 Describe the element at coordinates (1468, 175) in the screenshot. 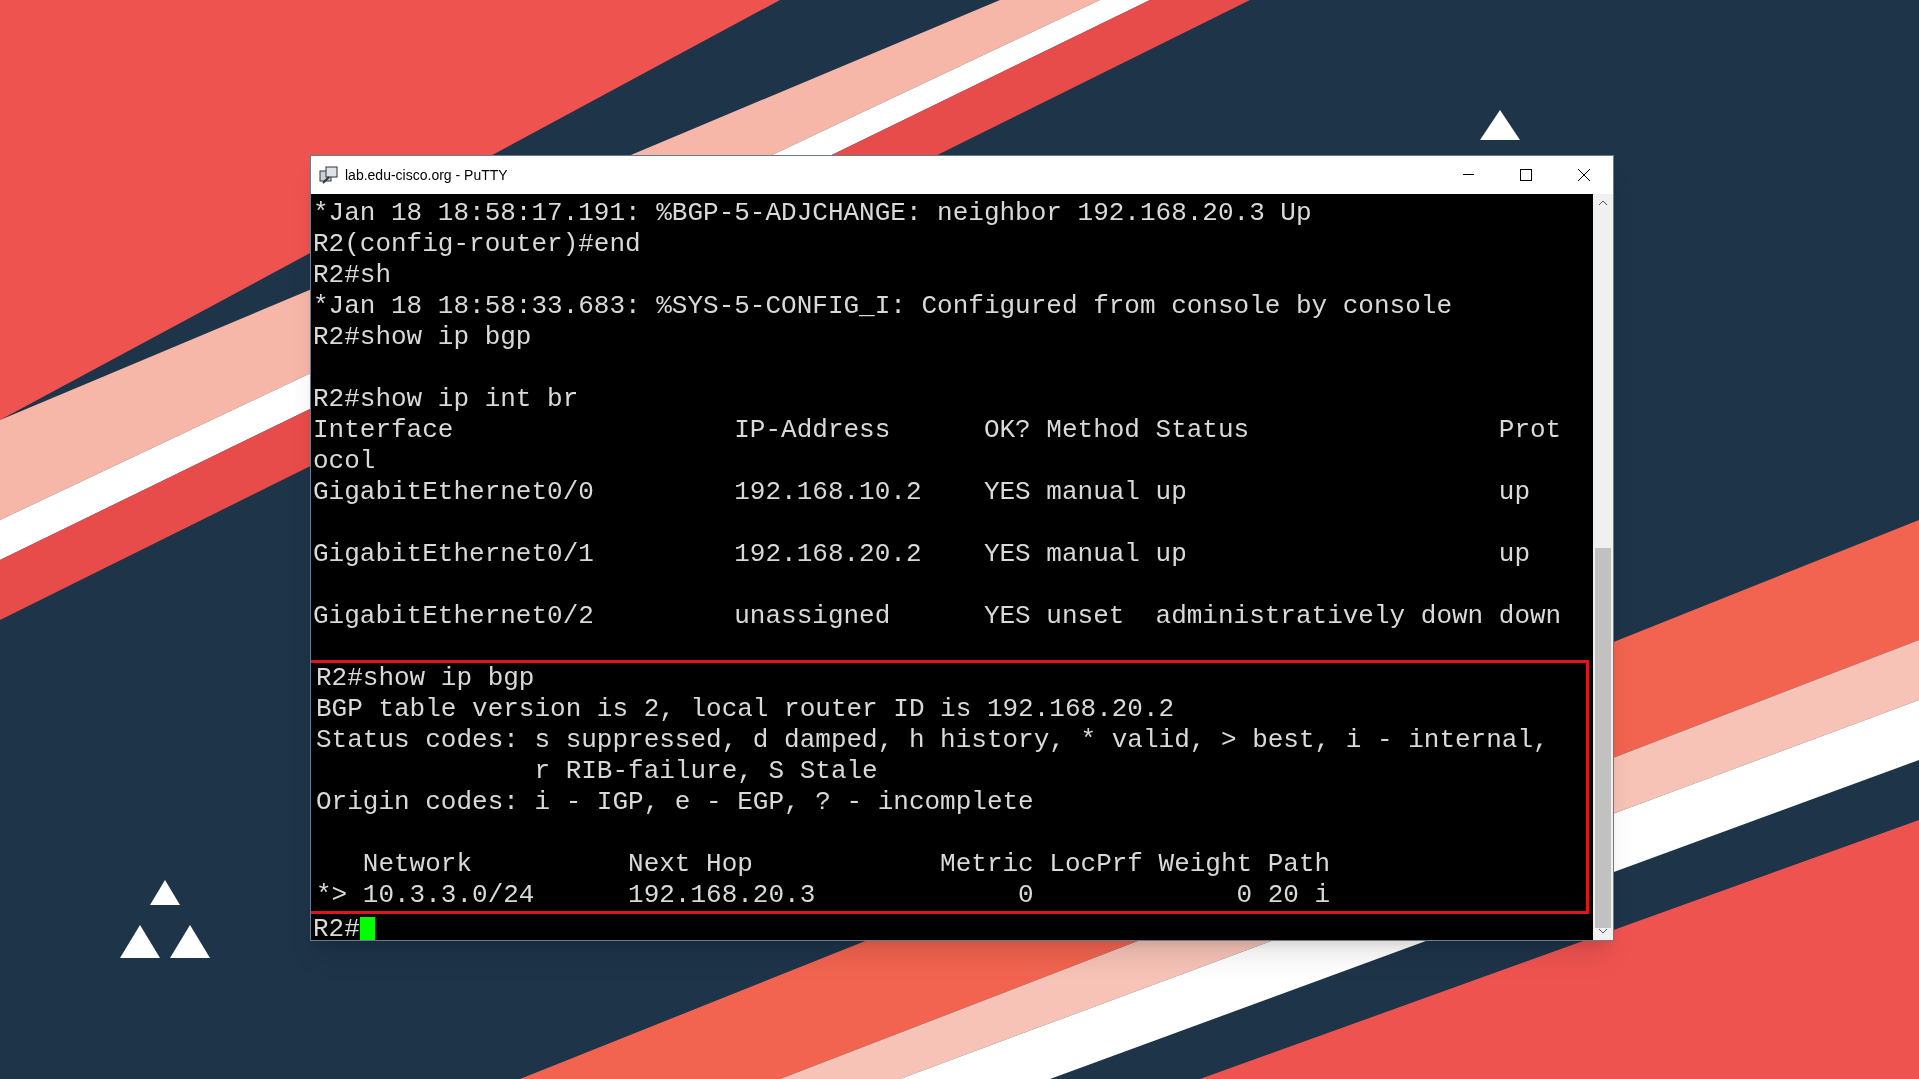

I see `minimize-icon` at that location.